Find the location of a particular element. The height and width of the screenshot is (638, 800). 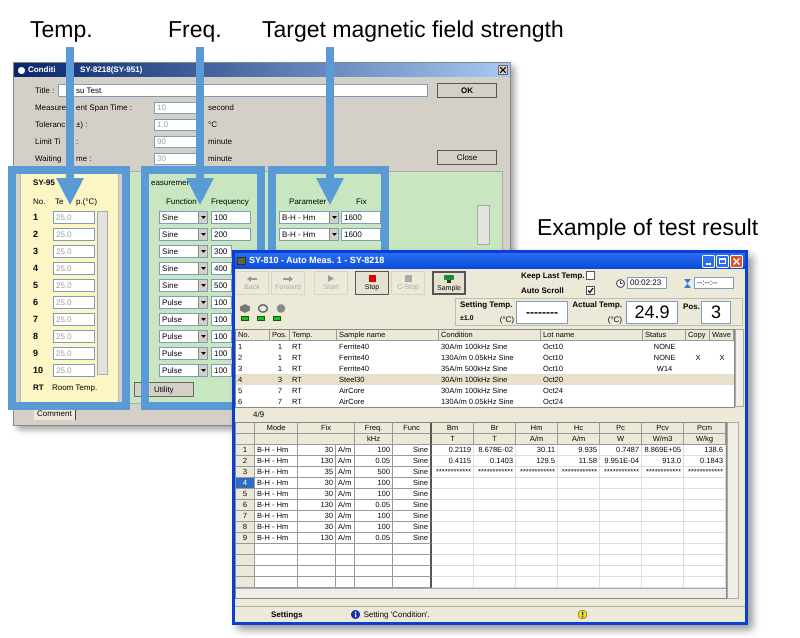

label: Keep Last Temp. is located at coordinates (553, 276).